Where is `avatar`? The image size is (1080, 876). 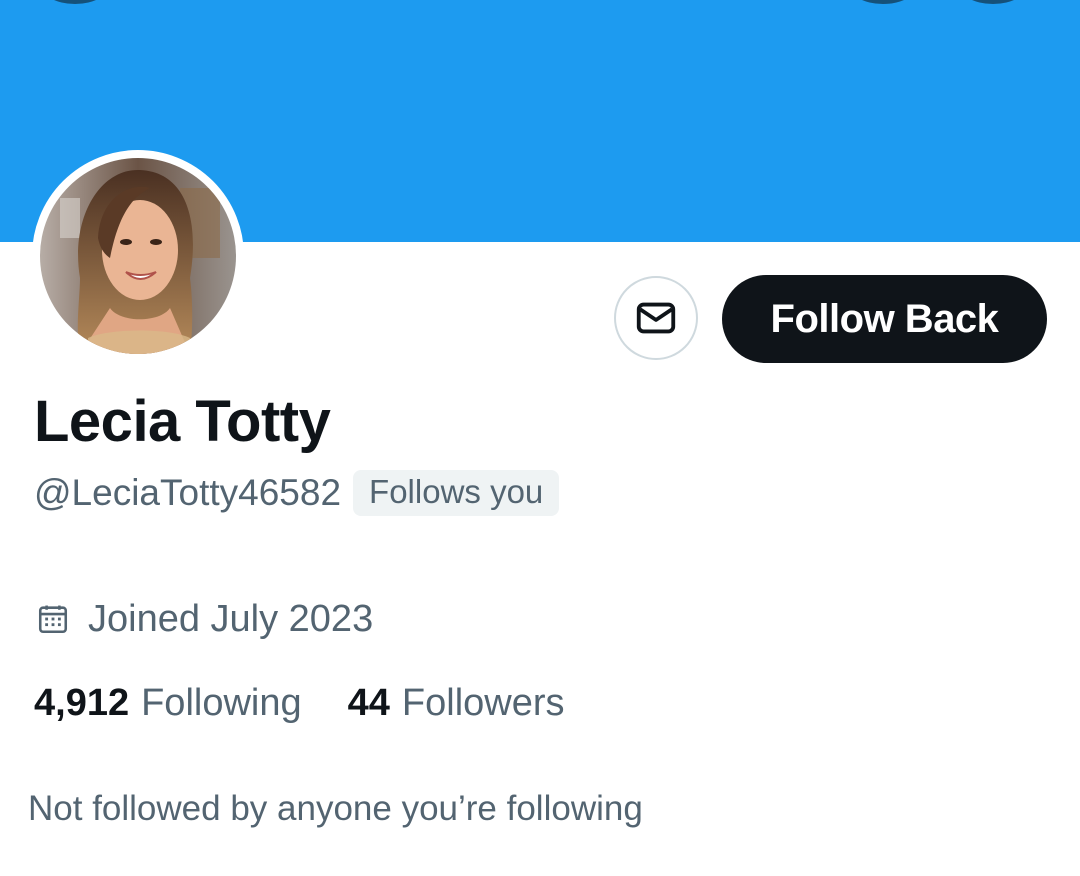
avatar is located at coordinates (138, 256).